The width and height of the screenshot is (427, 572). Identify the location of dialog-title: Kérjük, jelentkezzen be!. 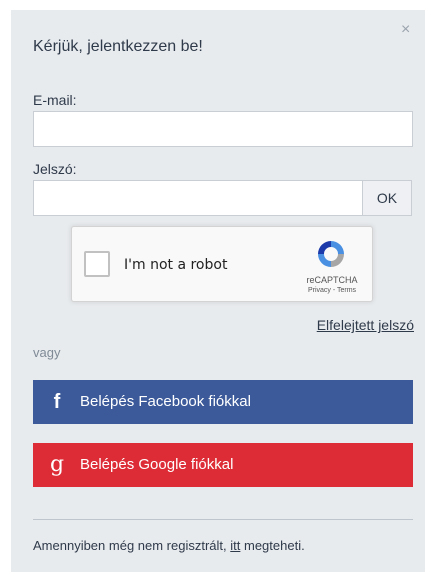
(118, 46).